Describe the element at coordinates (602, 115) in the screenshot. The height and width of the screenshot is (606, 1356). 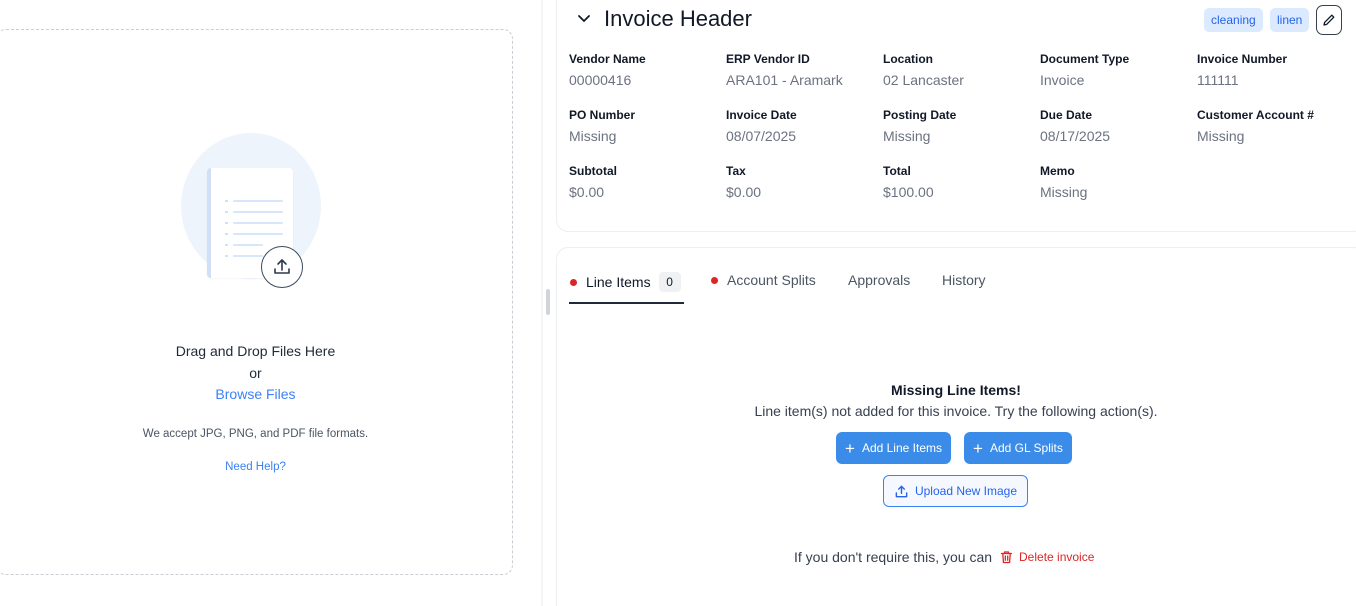
I see `po-number-label: PO Number` at that location.